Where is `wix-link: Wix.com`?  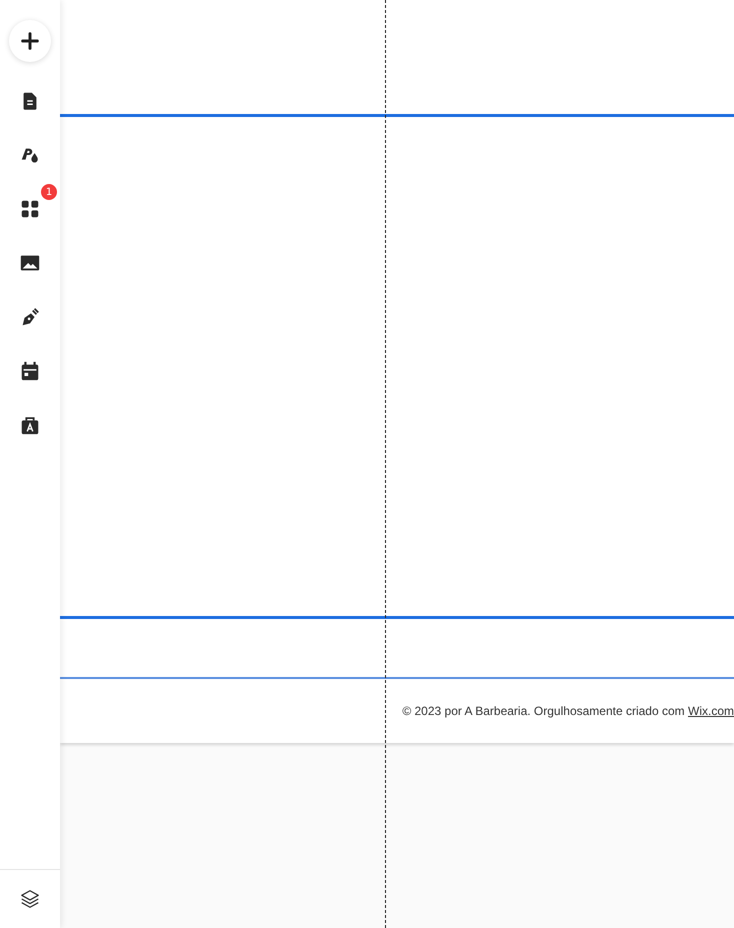
wix-link: Wix.com is located at coordinates (711, 711).